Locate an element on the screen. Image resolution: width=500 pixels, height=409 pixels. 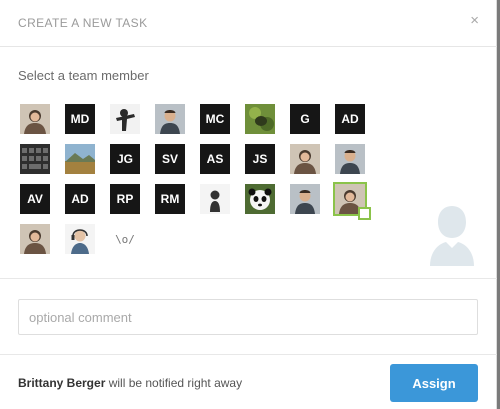
team-member-avatar: SV is located at coordinates (170, 159).